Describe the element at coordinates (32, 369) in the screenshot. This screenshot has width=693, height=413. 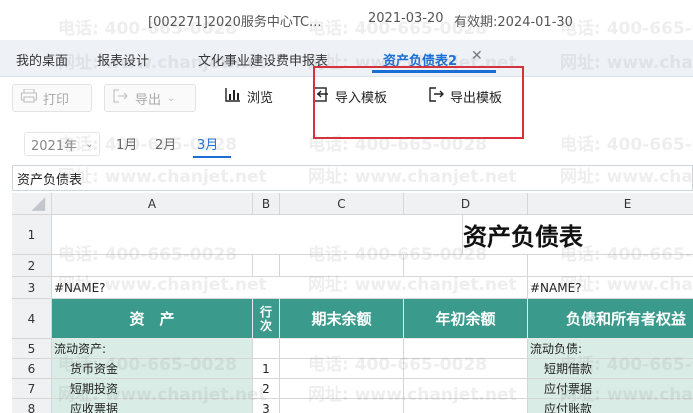
I see `row-header-6: 6` at that location.